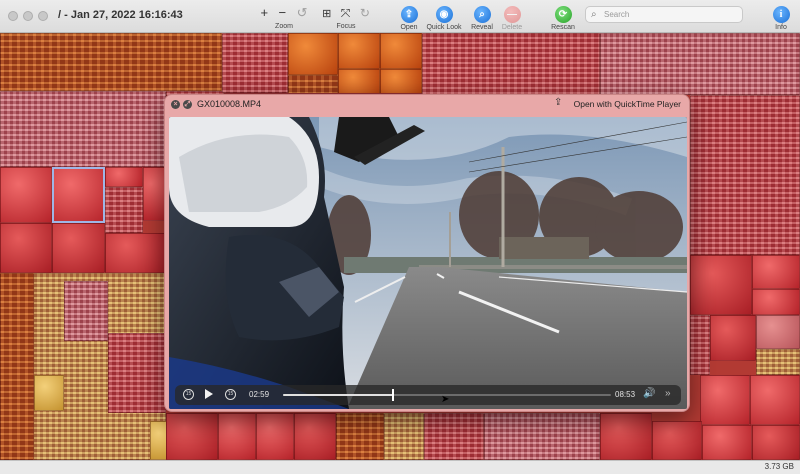 Image resolution: width=800 pixels, height=474 pixels. Describe the element at coordinates (409, 27) in the screenshot. I see `open-label: Open` at that location.